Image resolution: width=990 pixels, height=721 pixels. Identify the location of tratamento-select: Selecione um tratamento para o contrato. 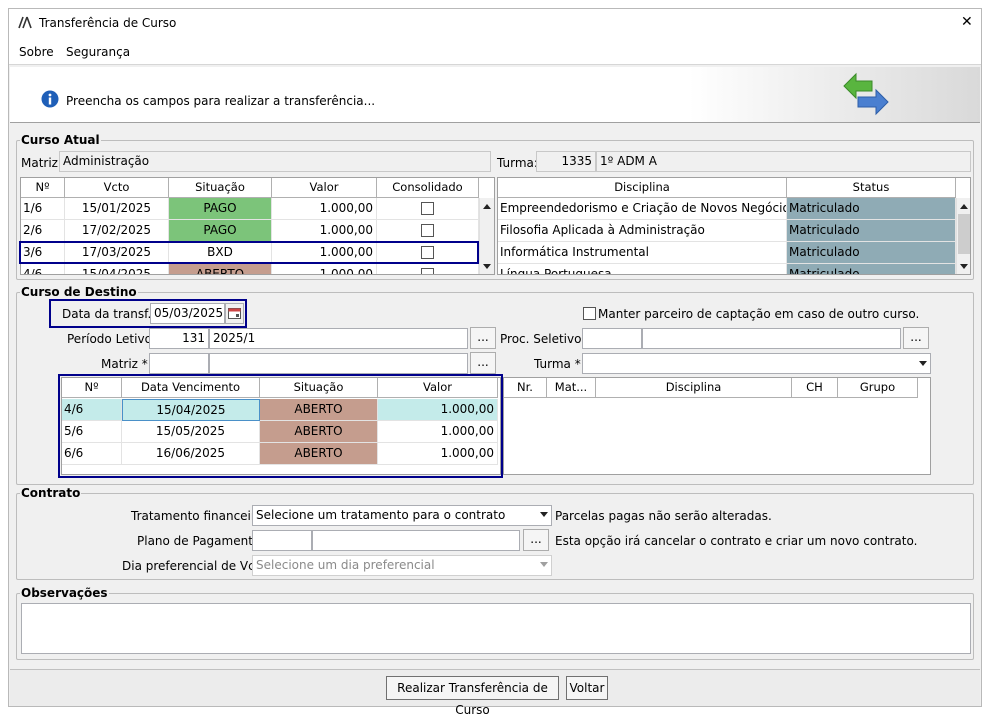
(402, 515).